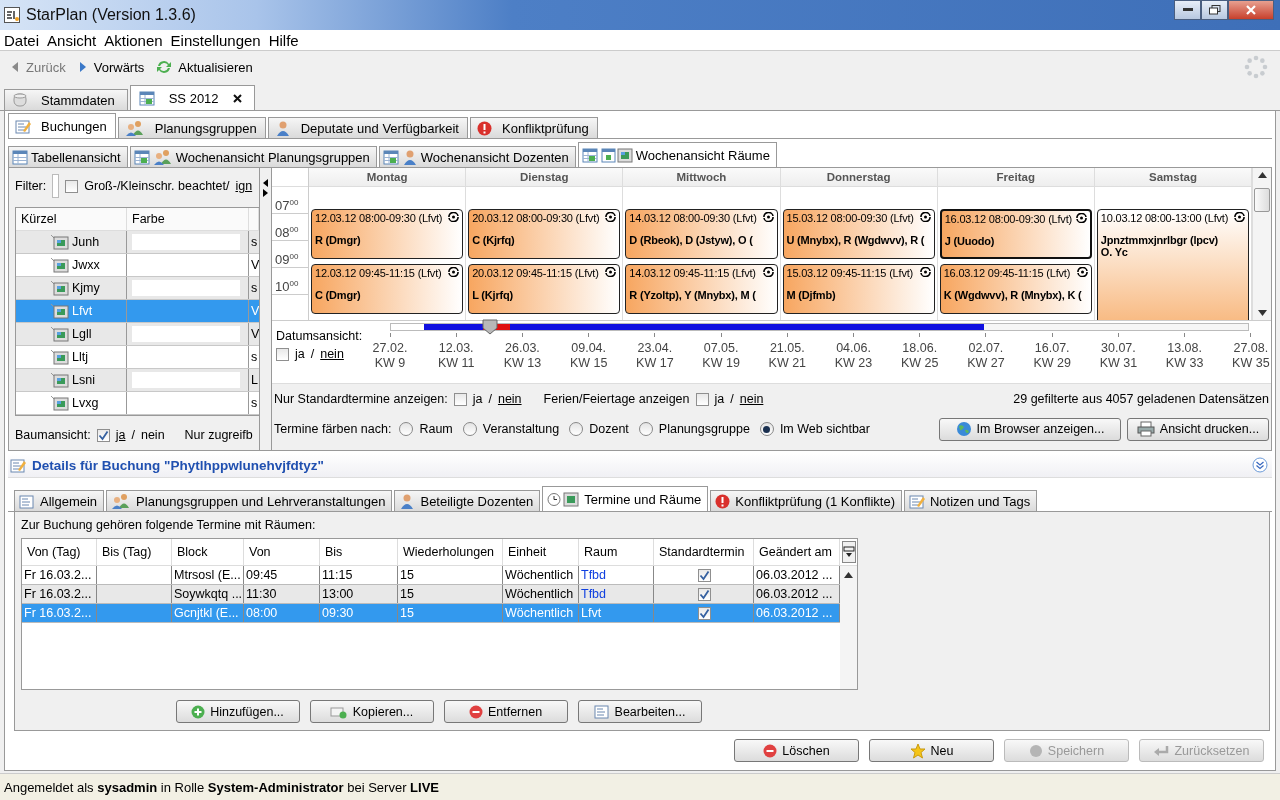  What do you see at coordinates (1015, 289) in the screenshot?
I see `booking-event: 16.03.12 09:45-11:15 (Lfvt) K (Wgdwvv), R (Mnybx), K (` at bounding box center [1015, 289].